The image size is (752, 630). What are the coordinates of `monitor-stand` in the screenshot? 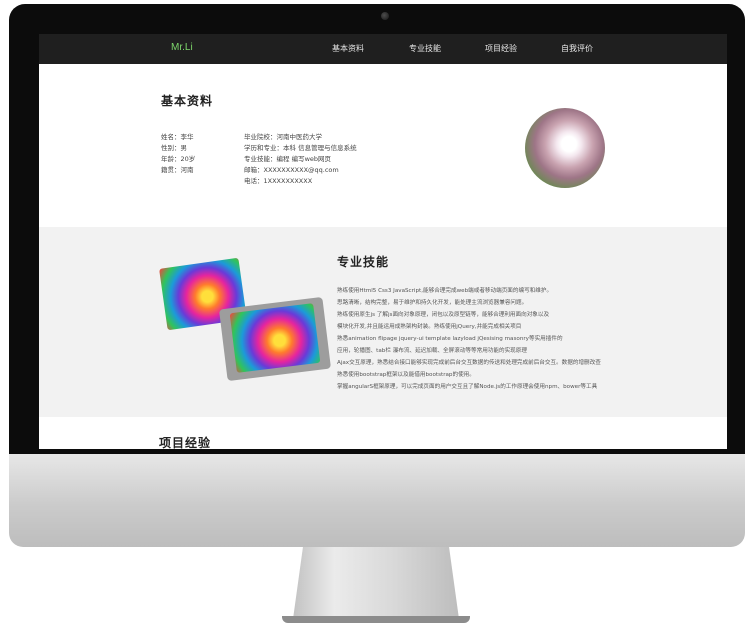 It's located at (376, 583).